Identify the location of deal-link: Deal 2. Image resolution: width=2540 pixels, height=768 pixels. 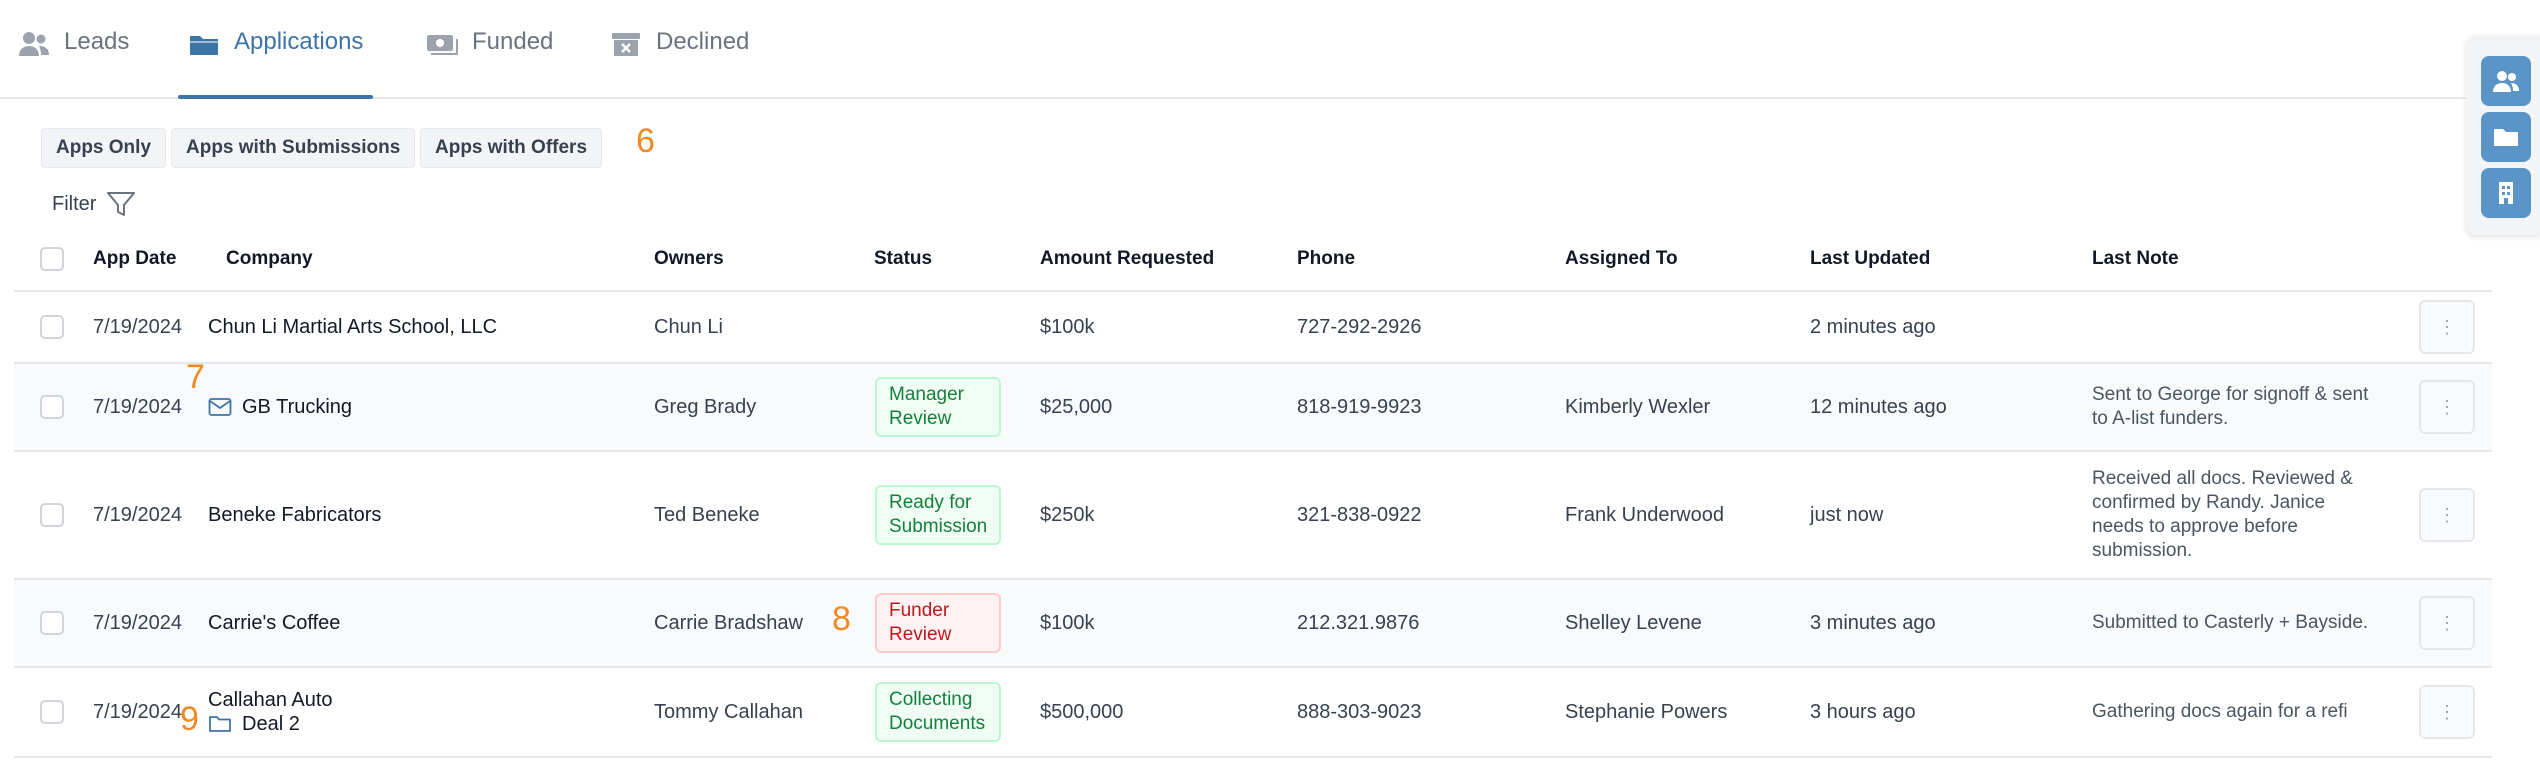
(270, 724).